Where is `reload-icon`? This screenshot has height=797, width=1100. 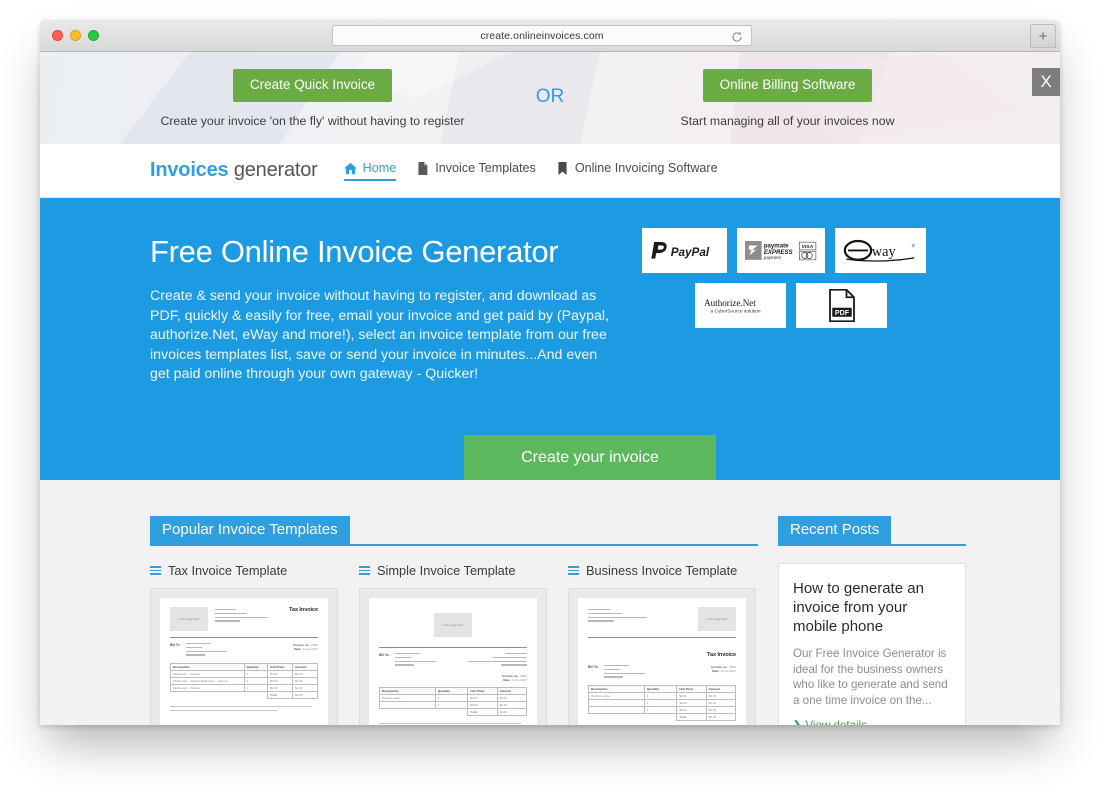
reload-icon is located at coordinates (737, 36).